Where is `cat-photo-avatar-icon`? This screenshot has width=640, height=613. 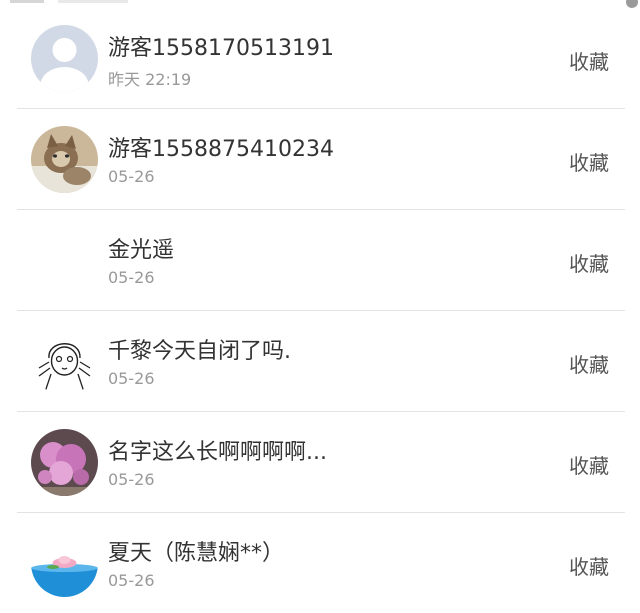
cat-photo-avatar-icon is located at coordinates (64, 159).